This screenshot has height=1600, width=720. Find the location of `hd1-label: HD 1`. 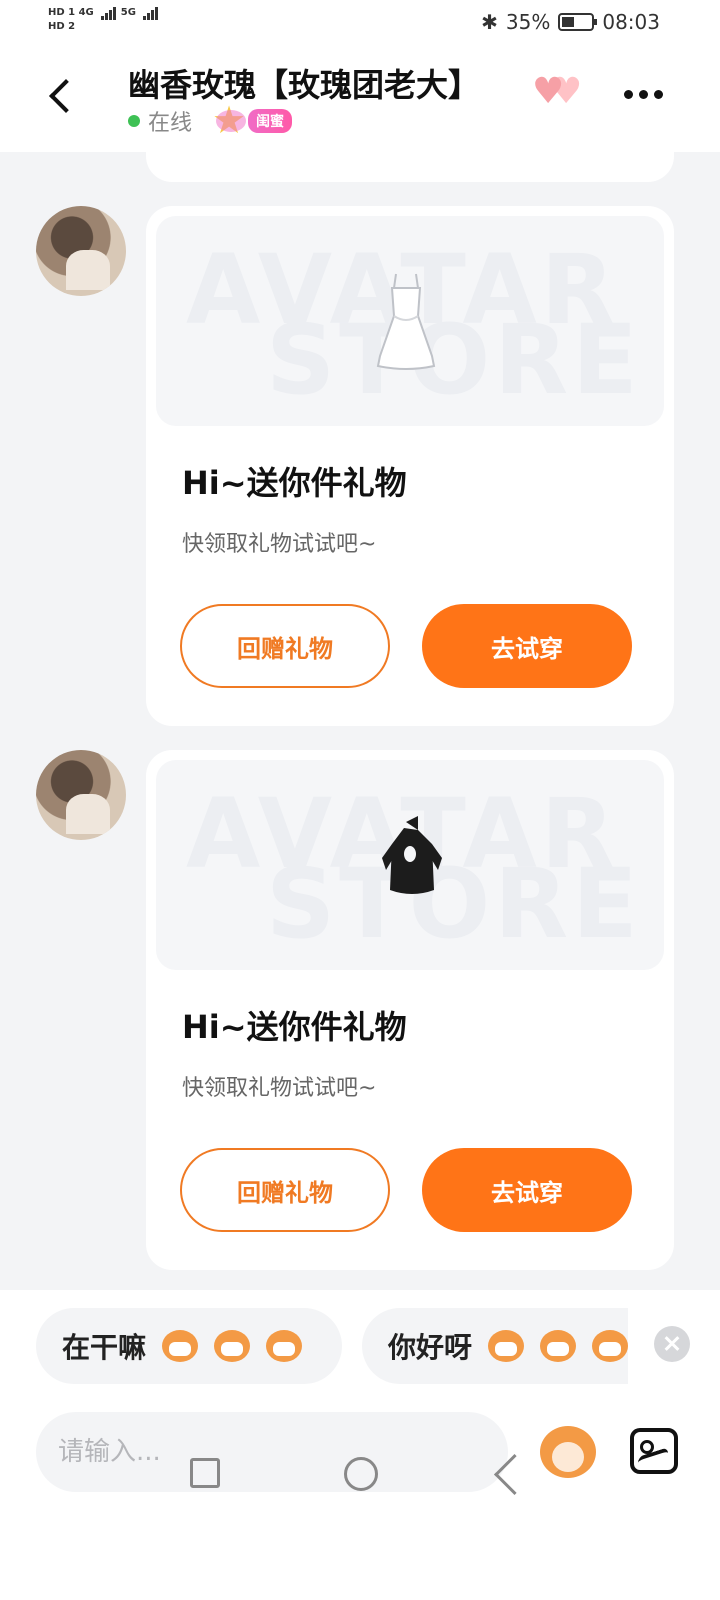

hd1-label: HD 1 is located at coordinates (62, 12).